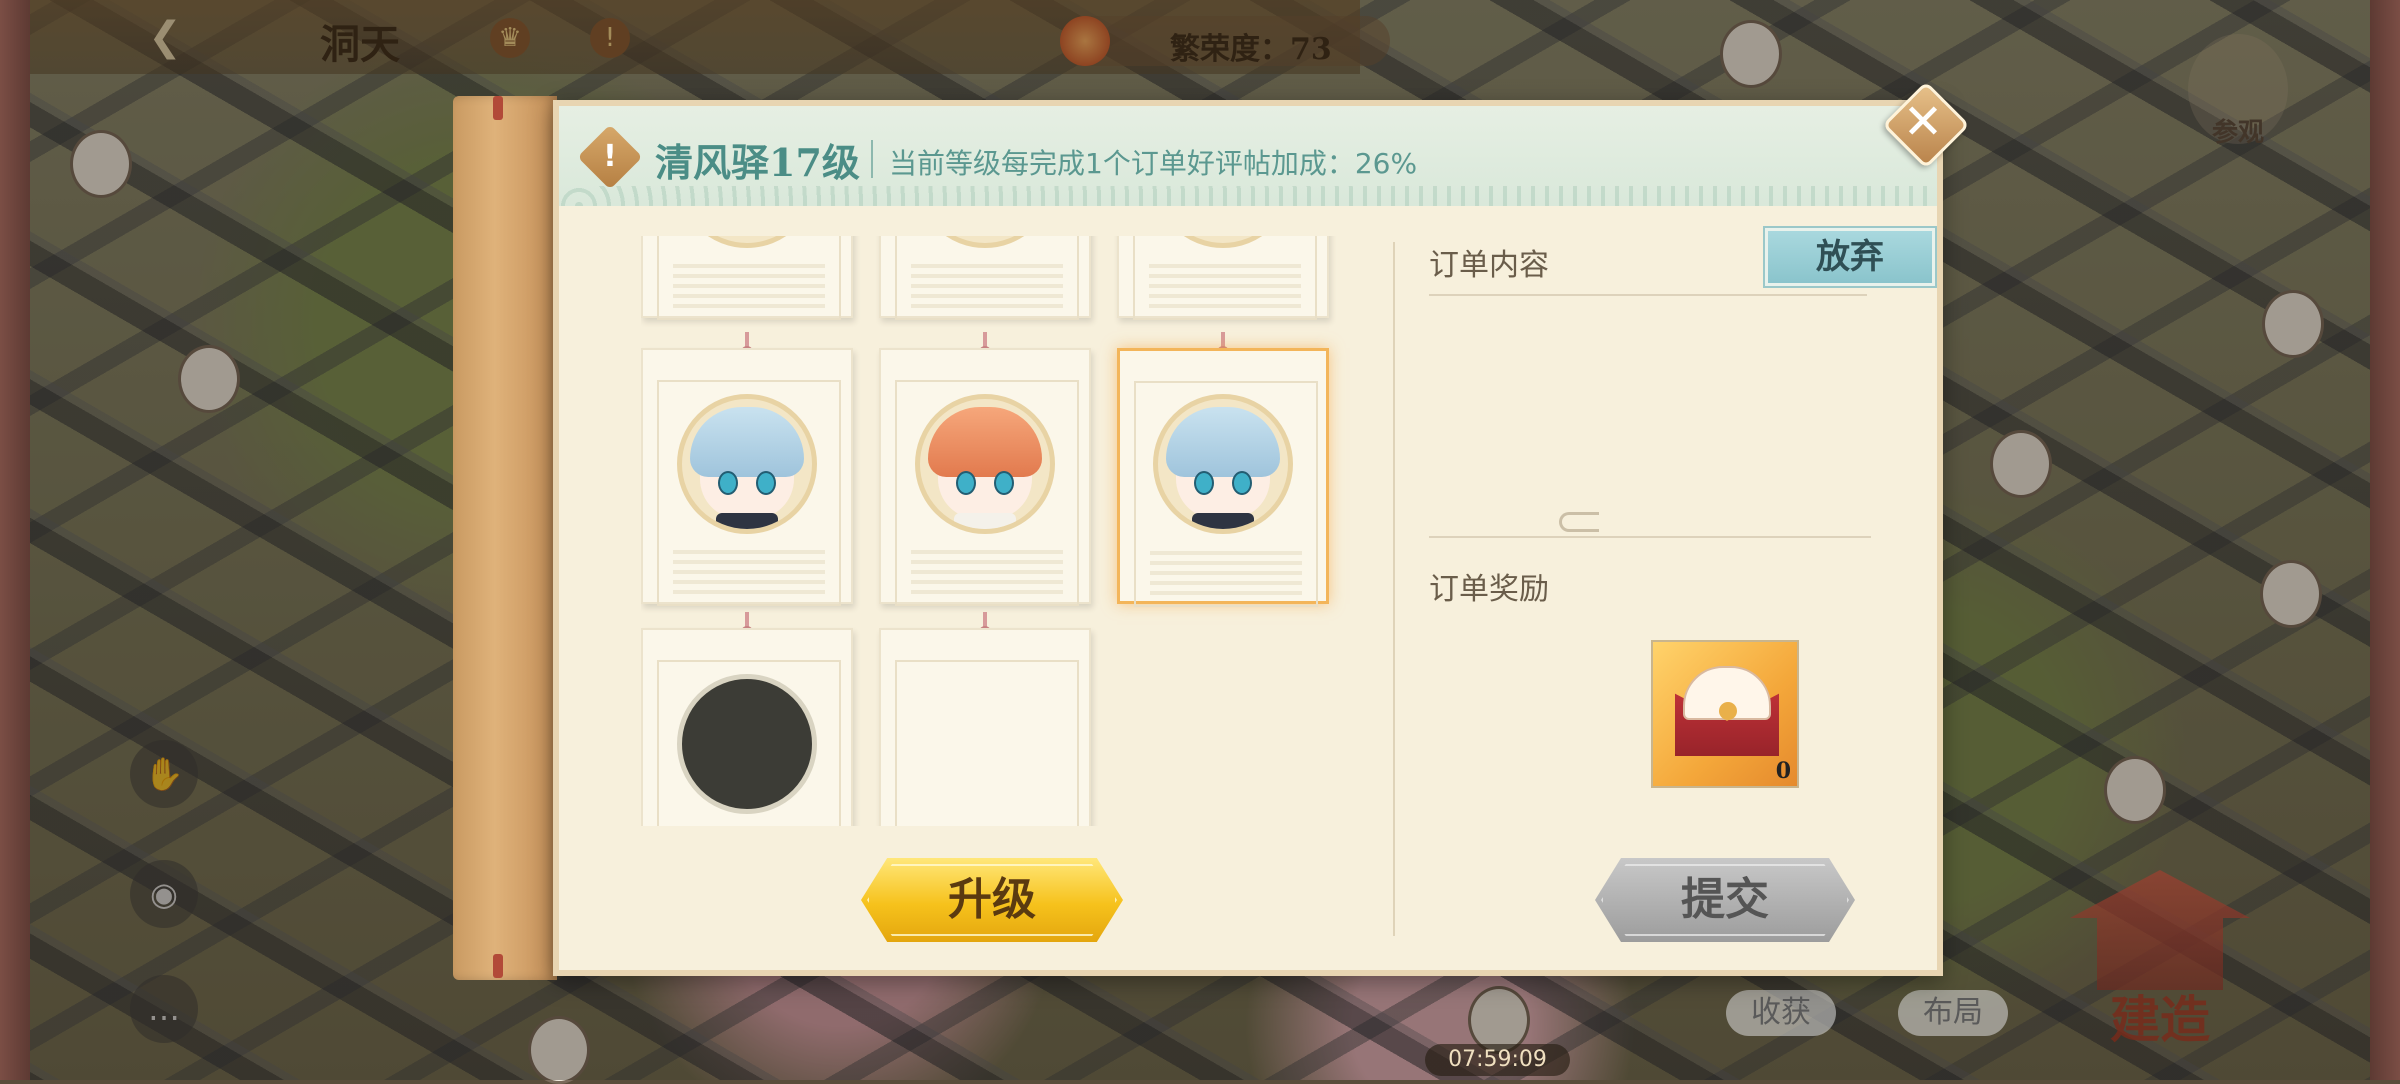  I want to click on timer-display: 07:59:09, so click(1497, 1060).